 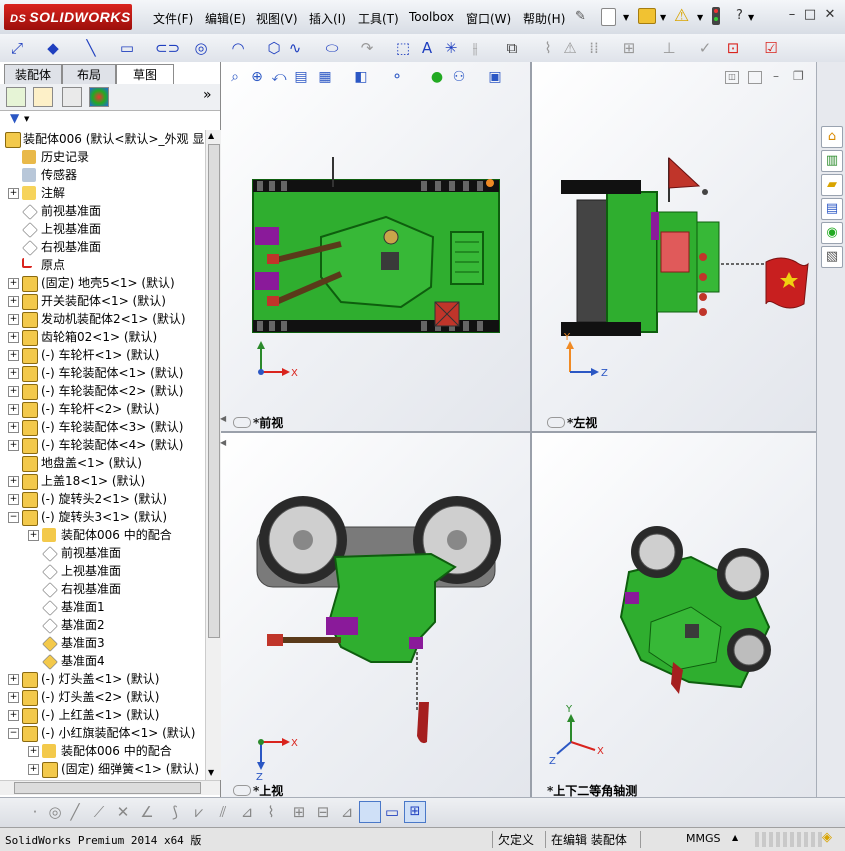 What do you see at coordinates (495, 77) in the screenshot?
I see `view-settings-icon: ▣` at bounding box center [495, 77].